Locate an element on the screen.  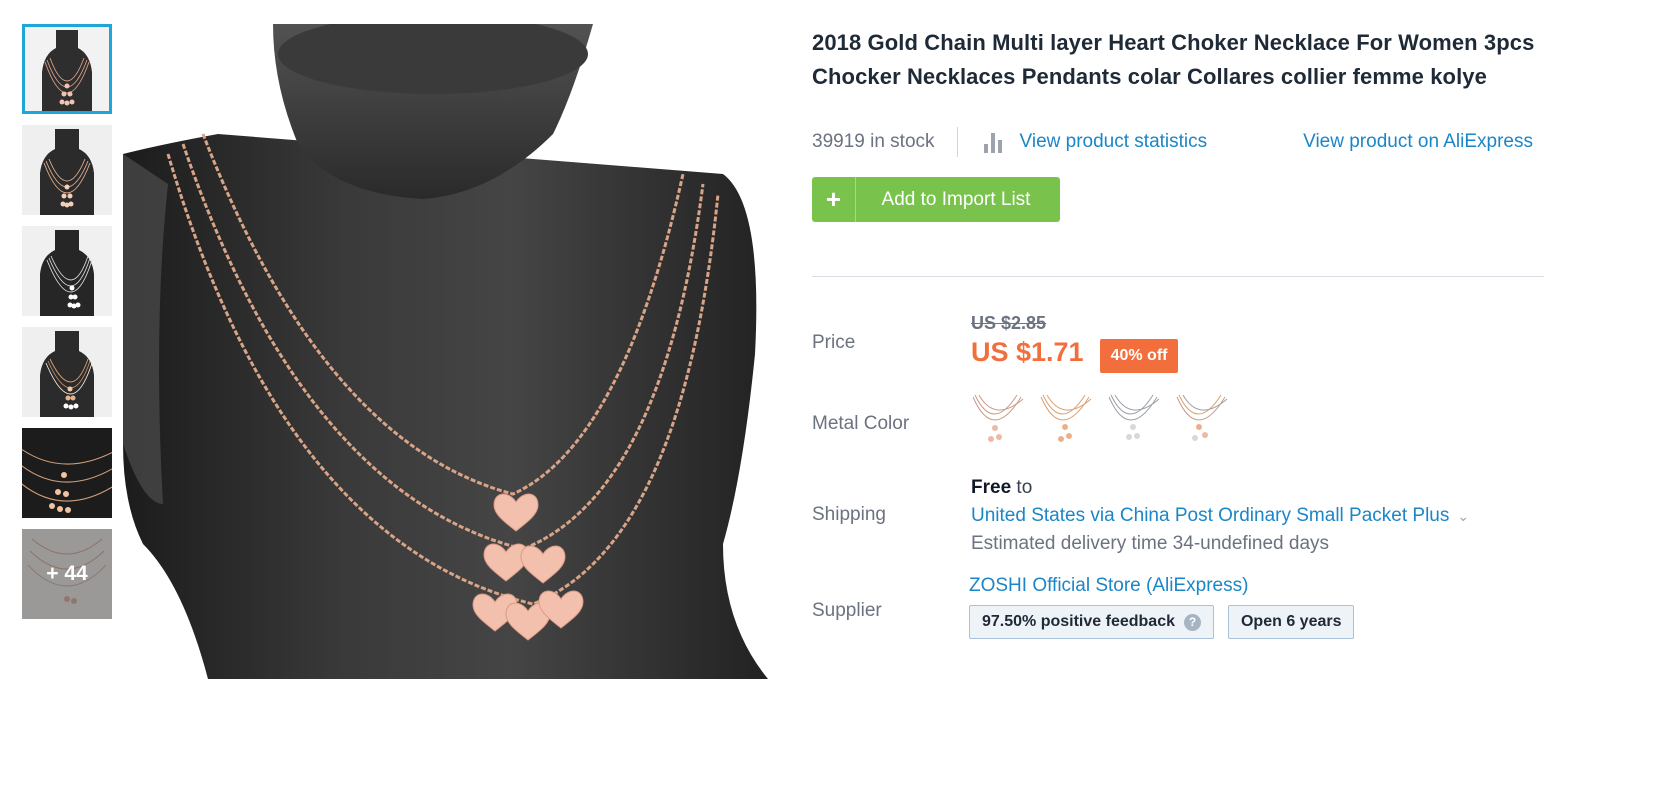
current-price-line: US $1.71 40% off is located at coordinates (1075, 355).